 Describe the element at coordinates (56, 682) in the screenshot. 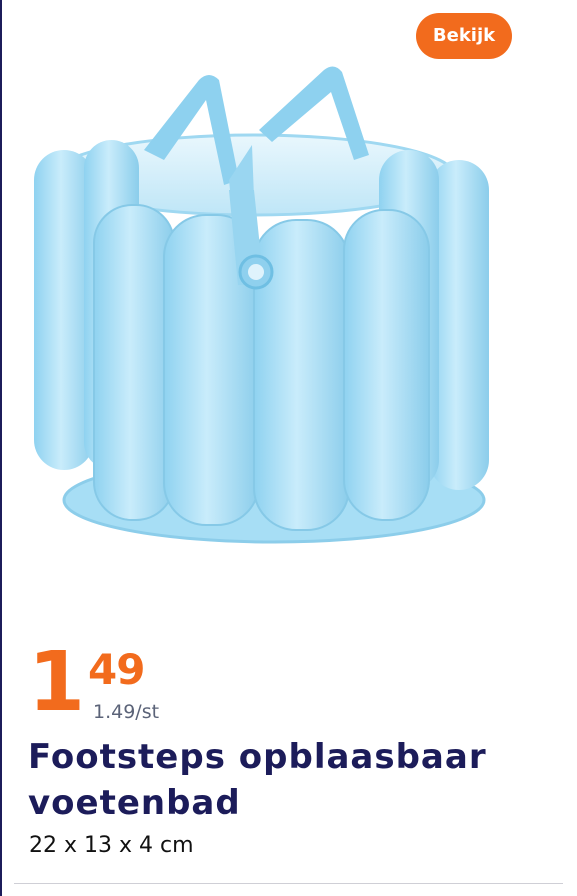

I see `price-main: 1` at that location.